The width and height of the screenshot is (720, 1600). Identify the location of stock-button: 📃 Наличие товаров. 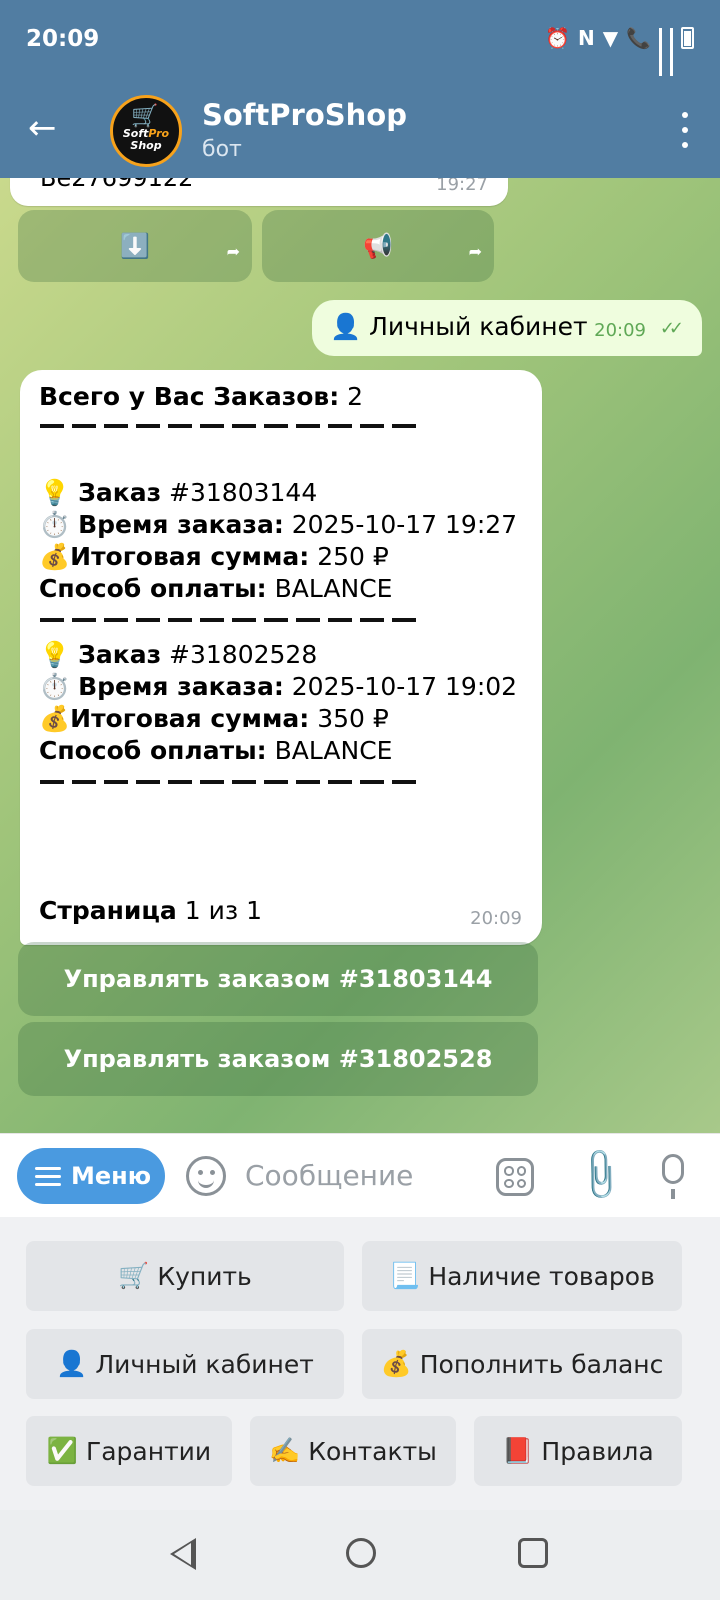
(522, 1276).